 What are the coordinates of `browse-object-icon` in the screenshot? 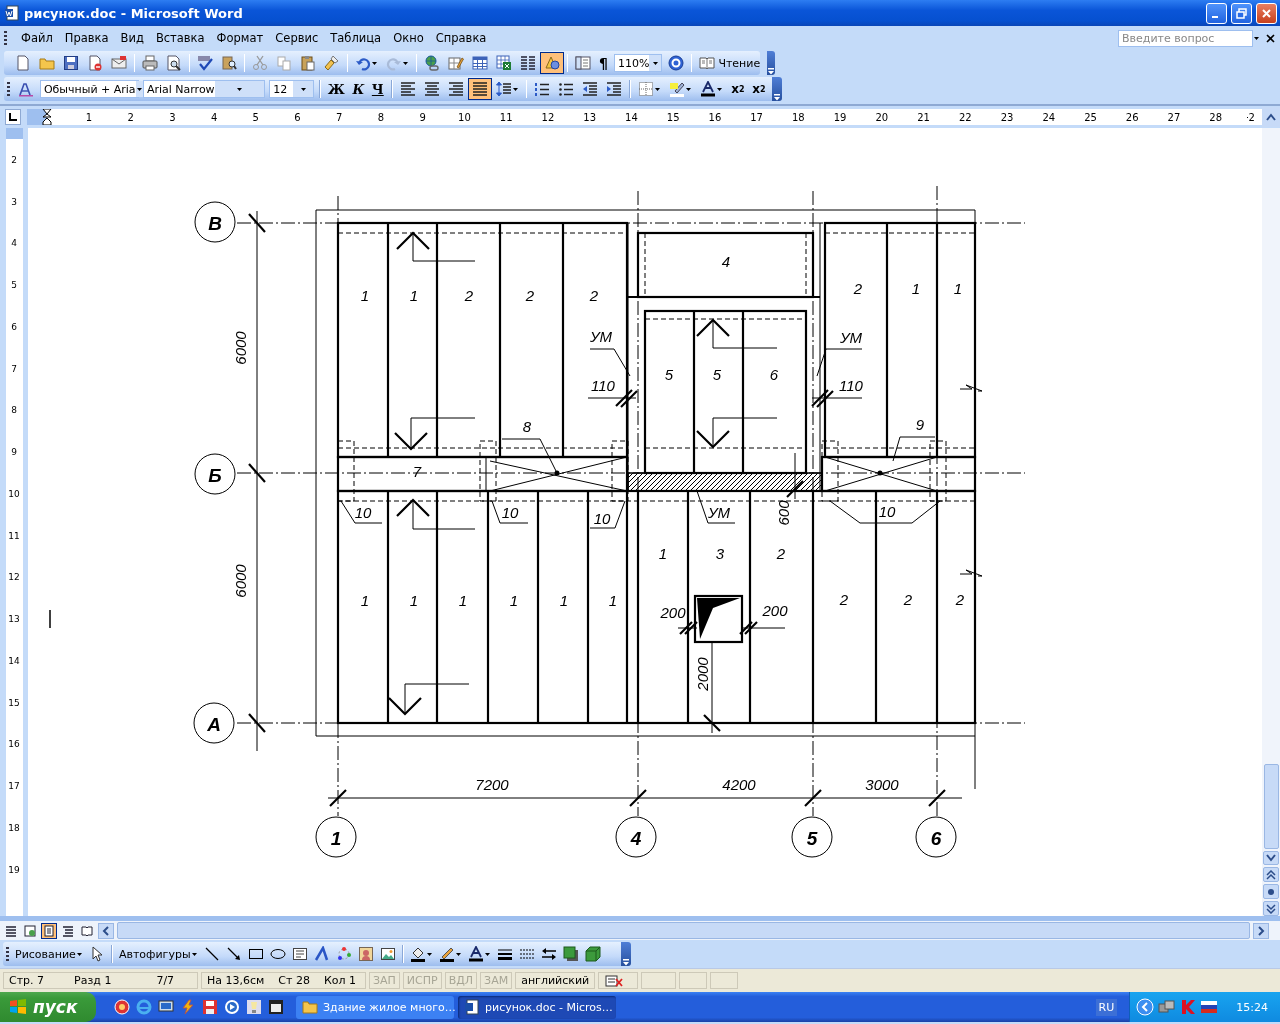 It's located at (1271, 891).